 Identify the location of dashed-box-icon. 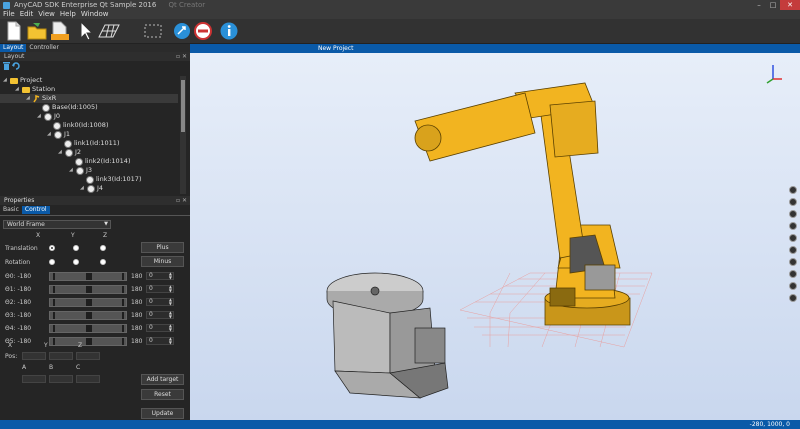
(153, 31).